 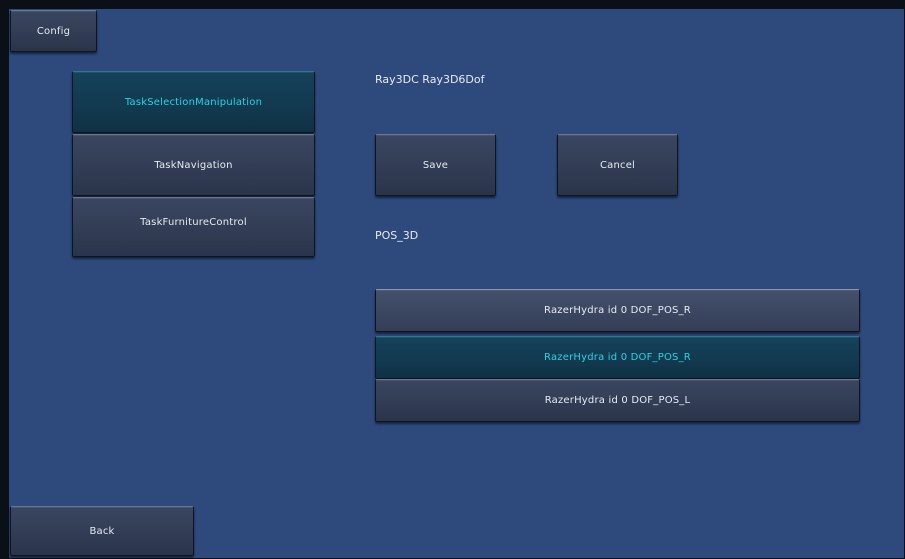 What do you see at coordinates (397, 235) in the screenshot?
I see `dof-label: POS_3D` at bounding box center [397, 235].